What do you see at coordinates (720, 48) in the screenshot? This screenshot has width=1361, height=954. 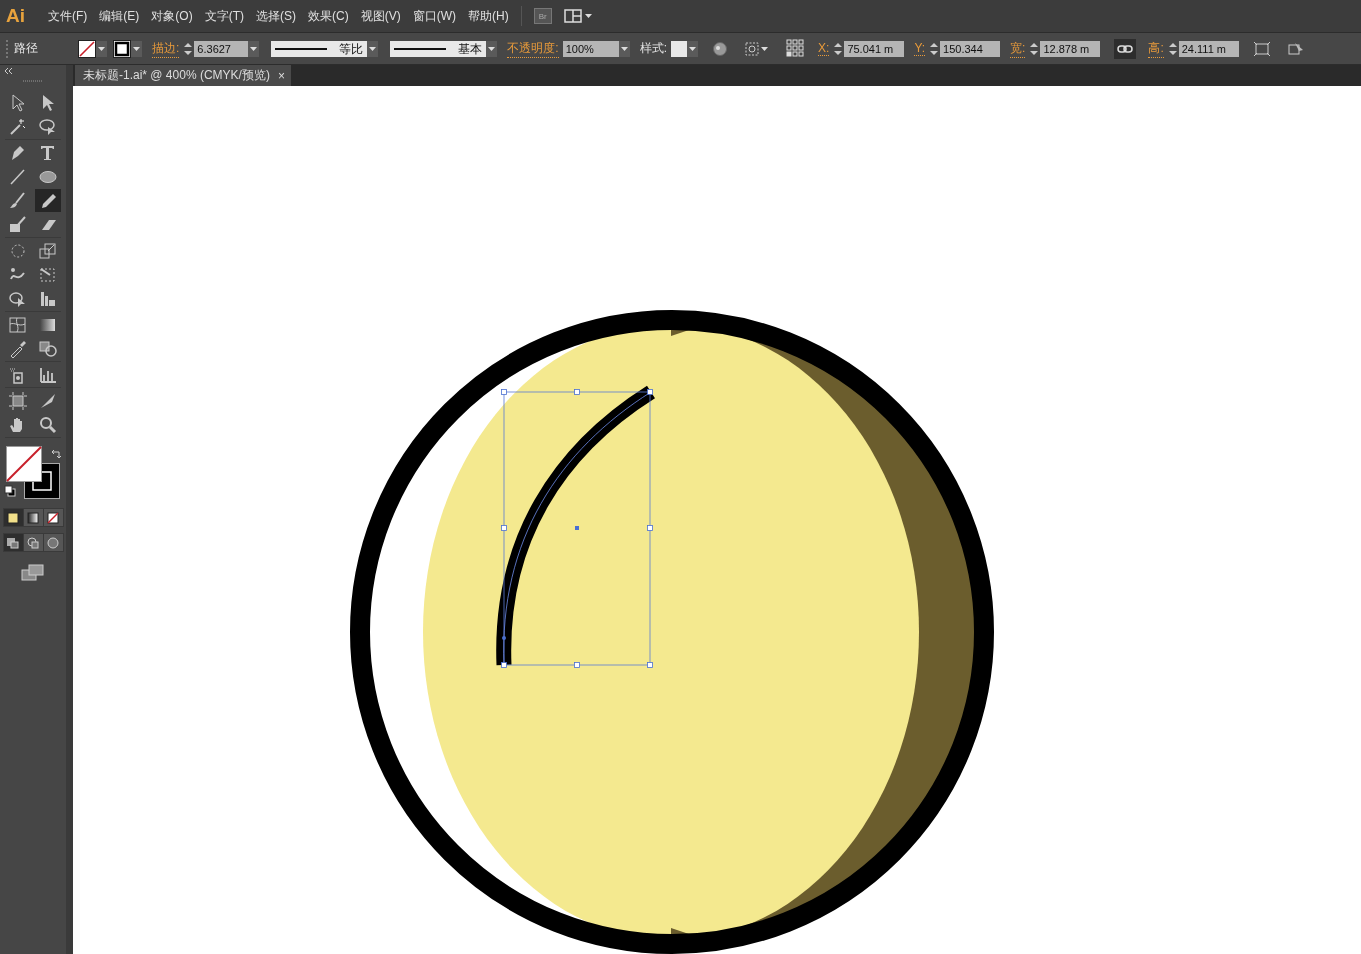 I see `globe-icon` at bounding box center [720, 48].